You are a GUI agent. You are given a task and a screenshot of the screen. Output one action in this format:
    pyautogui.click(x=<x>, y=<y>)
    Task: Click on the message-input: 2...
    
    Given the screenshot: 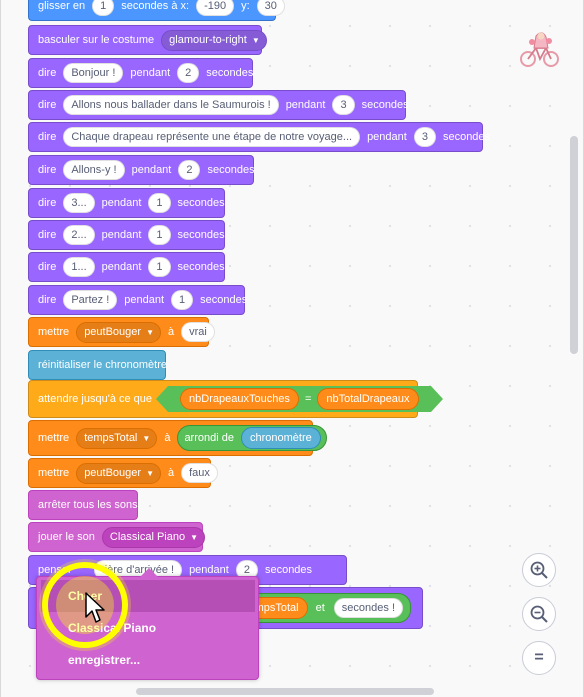 What is the action you would take?
    pyautogui.click(x=79, y=235)
    